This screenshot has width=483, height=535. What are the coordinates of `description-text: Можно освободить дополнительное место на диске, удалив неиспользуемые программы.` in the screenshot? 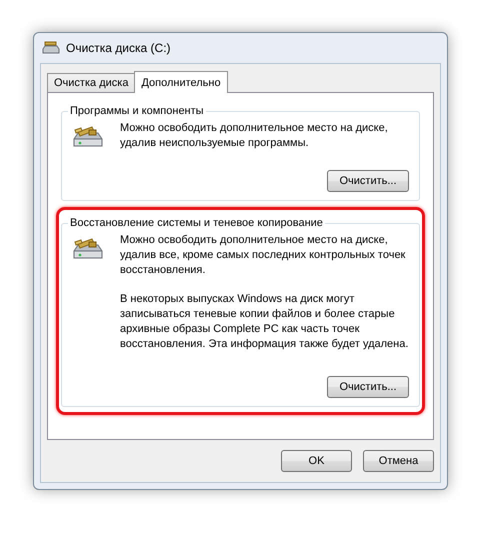 It's located at (254, 136).